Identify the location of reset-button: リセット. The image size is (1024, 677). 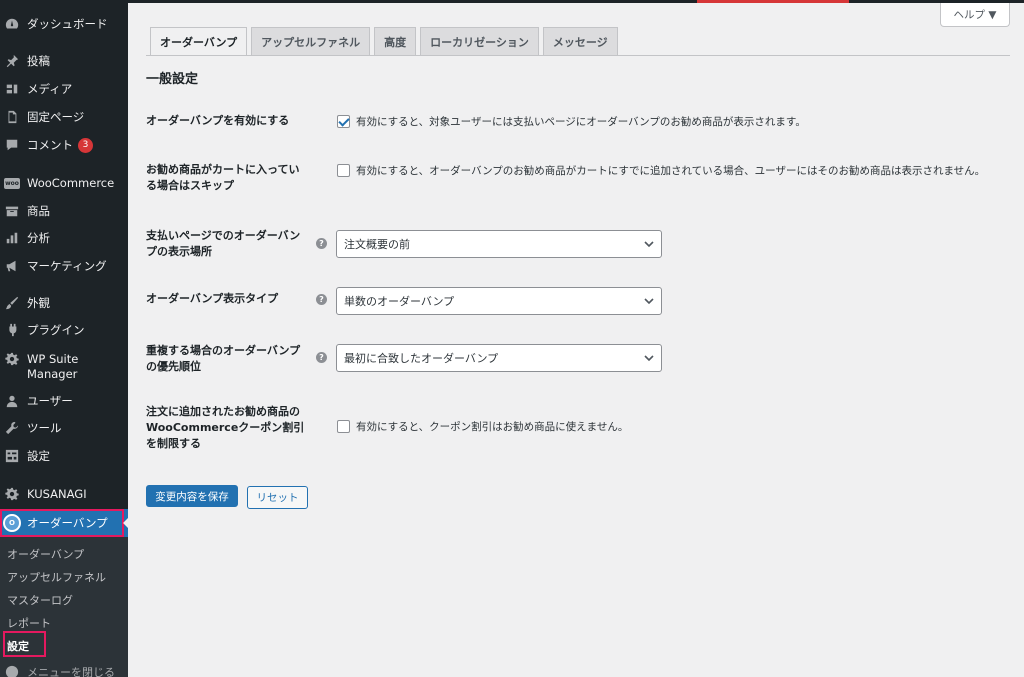
(277, 497).